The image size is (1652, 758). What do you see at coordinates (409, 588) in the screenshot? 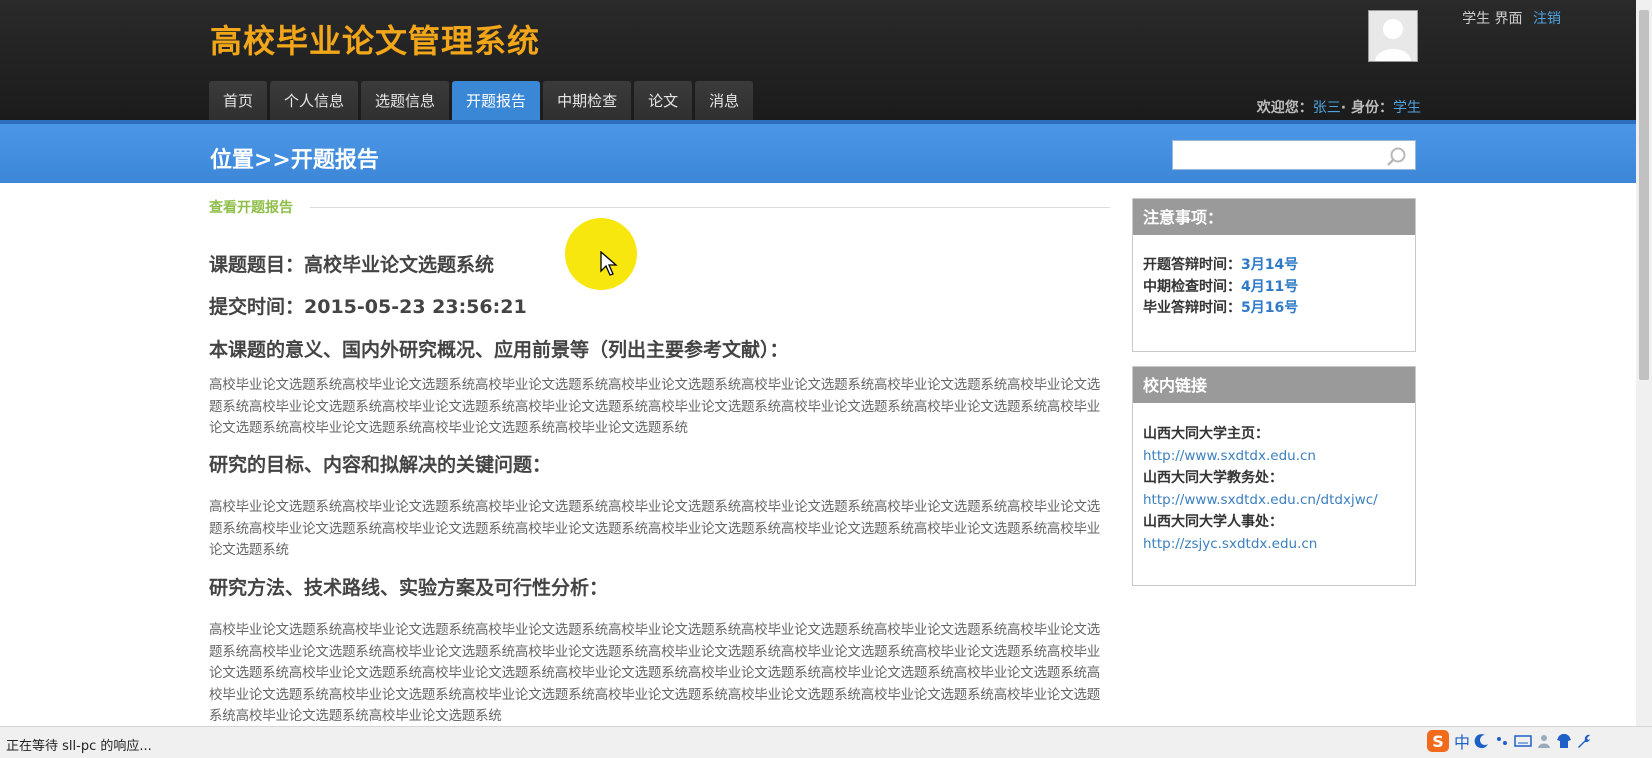
I see `section-heading: 研究方法、技术路线、实验方案及可行性分析：` at bounding box center [409, 588].